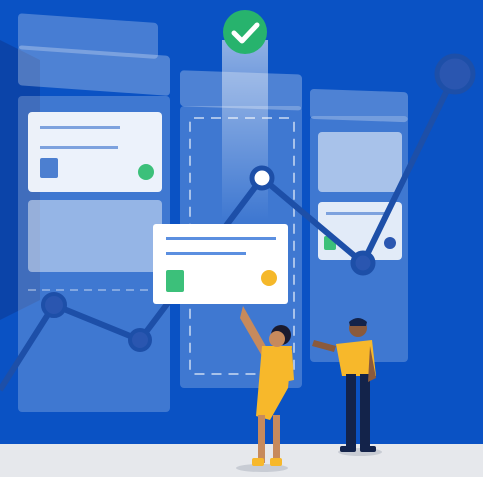 The image size is (483, 477). I want to click on card-4-dot, so click(390, 243).